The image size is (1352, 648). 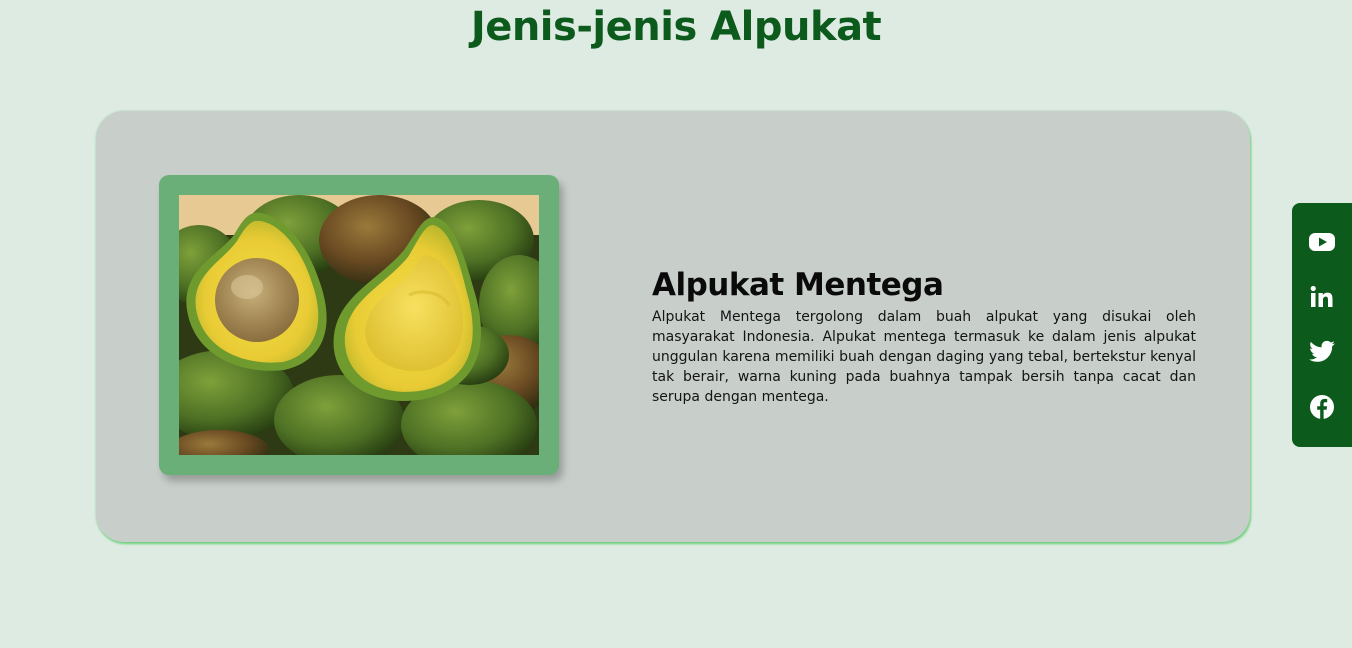 What do you see at coordinates (798, 285) in the screenshot?
I see `avocado-title: Alpukat Mentega` at bounding box center [798, 285].